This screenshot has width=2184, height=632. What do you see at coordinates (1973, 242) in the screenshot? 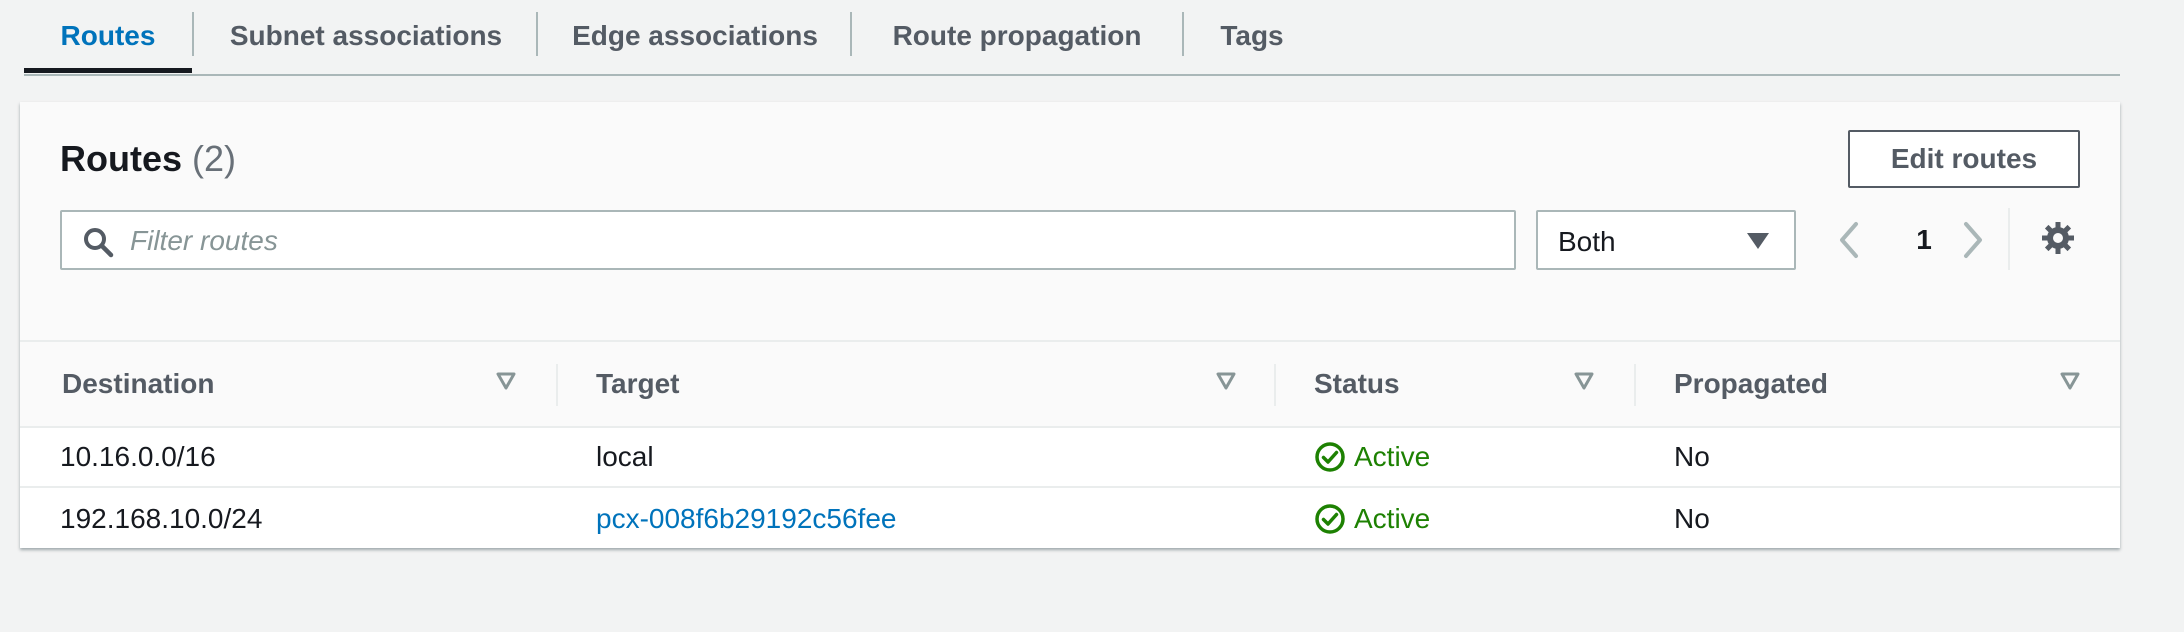
I see `chevron-right-icon` at bounding box center [1973, 242].